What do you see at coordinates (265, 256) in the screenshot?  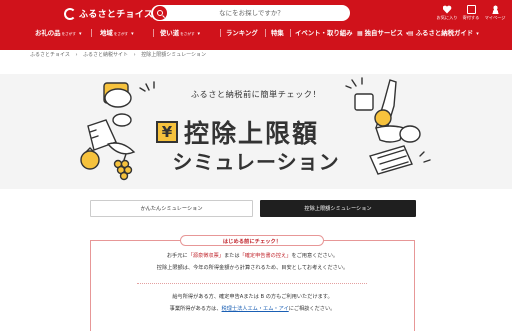 I see `highlight-text: 「確定申告書の控え」` at bounding box center [265, 256].